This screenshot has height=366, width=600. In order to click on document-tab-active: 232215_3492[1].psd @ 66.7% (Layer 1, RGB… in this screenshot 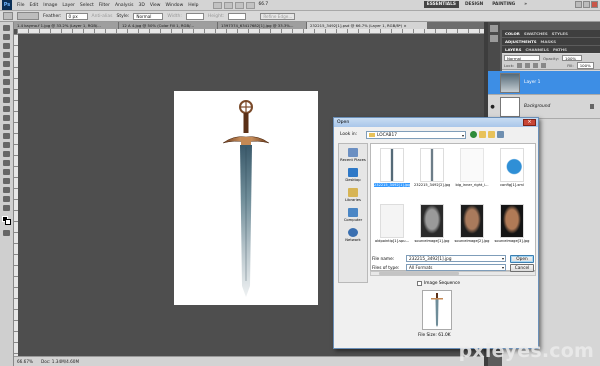, I will do `click(367, 25)`.